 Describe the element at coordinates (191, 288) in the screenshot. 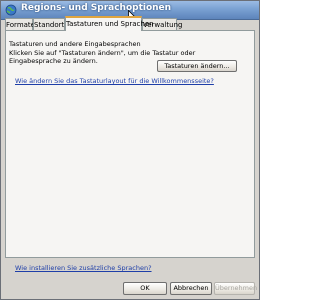

I see `cancel-button: Abbrechen` at that location.